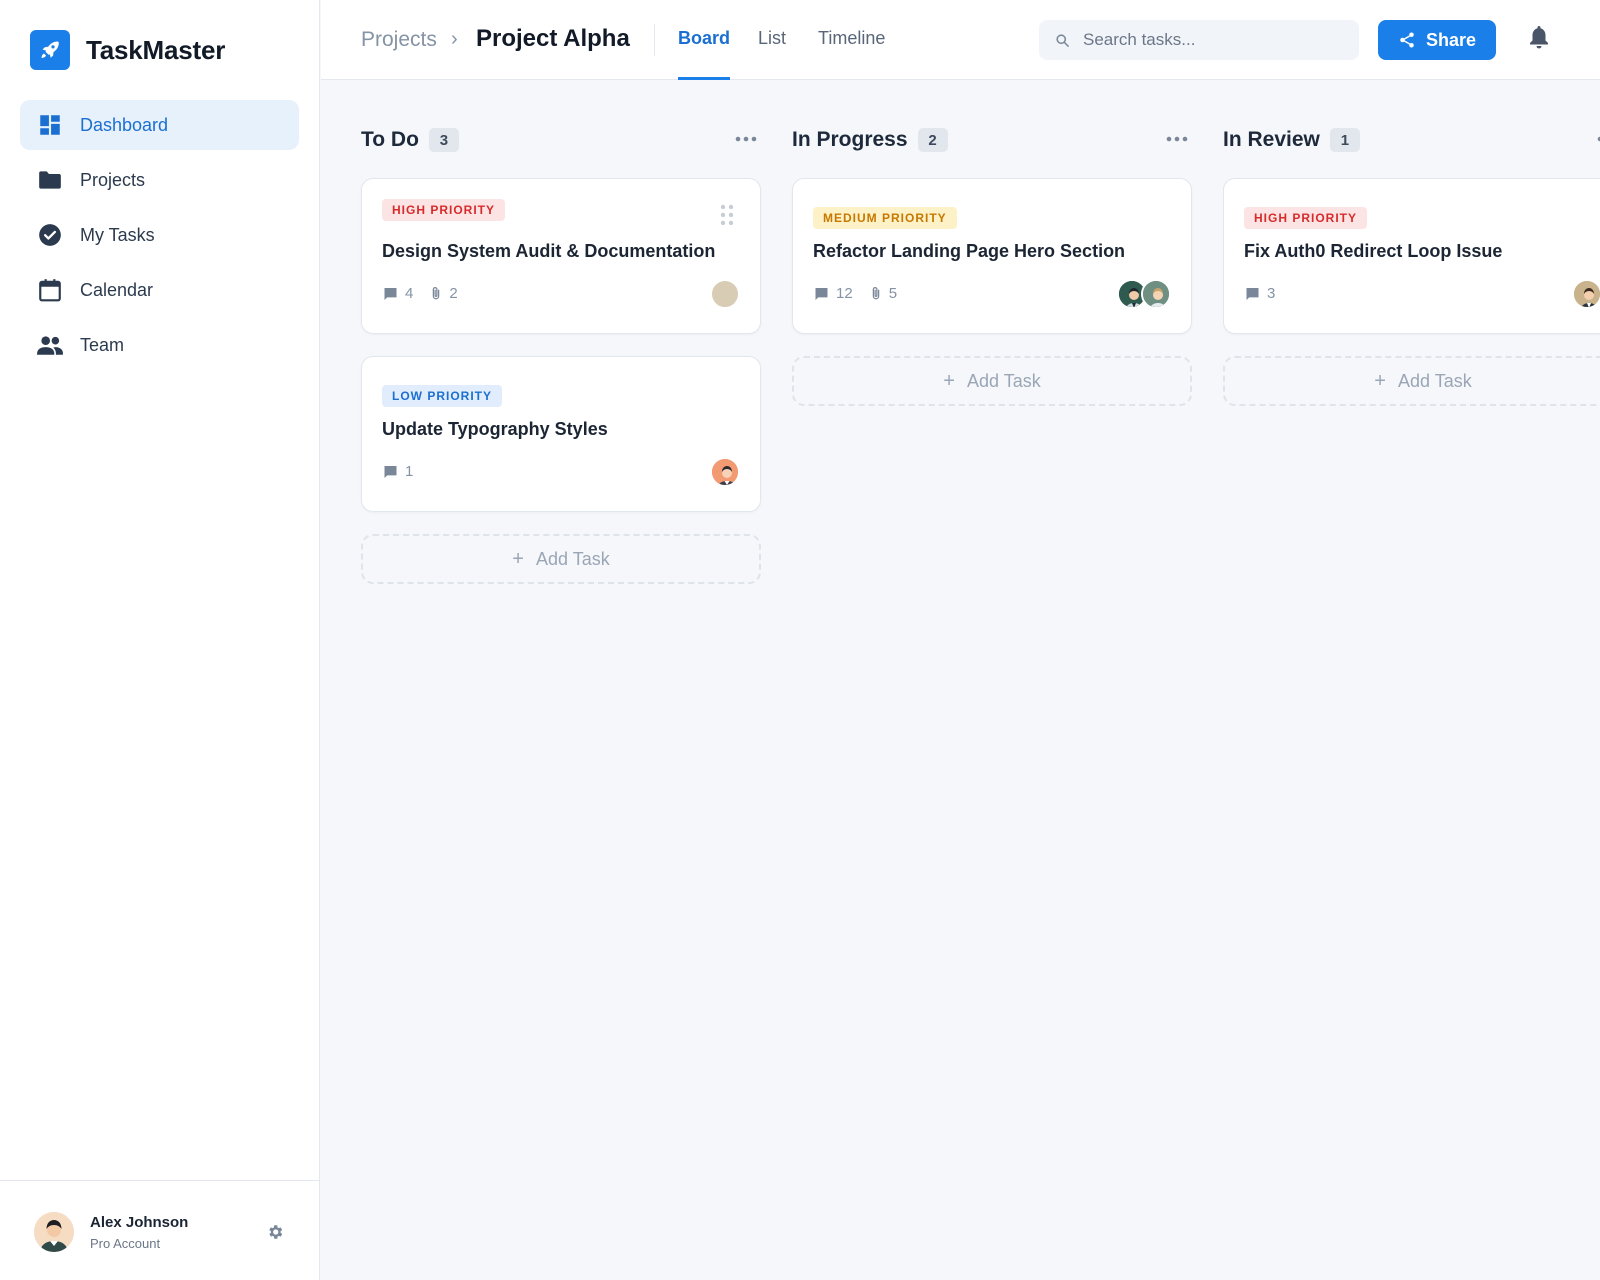 This screenshot has width=1600, height=1280. Describe the element at coordinates (124, 124) in the screenshot. I see `sidebar-item-label: Dashboard` at that location.